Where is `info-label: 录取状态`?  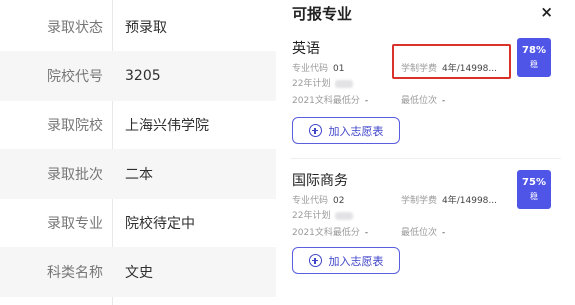
info-label: 录取状态 is located at coordinates (75, 28).